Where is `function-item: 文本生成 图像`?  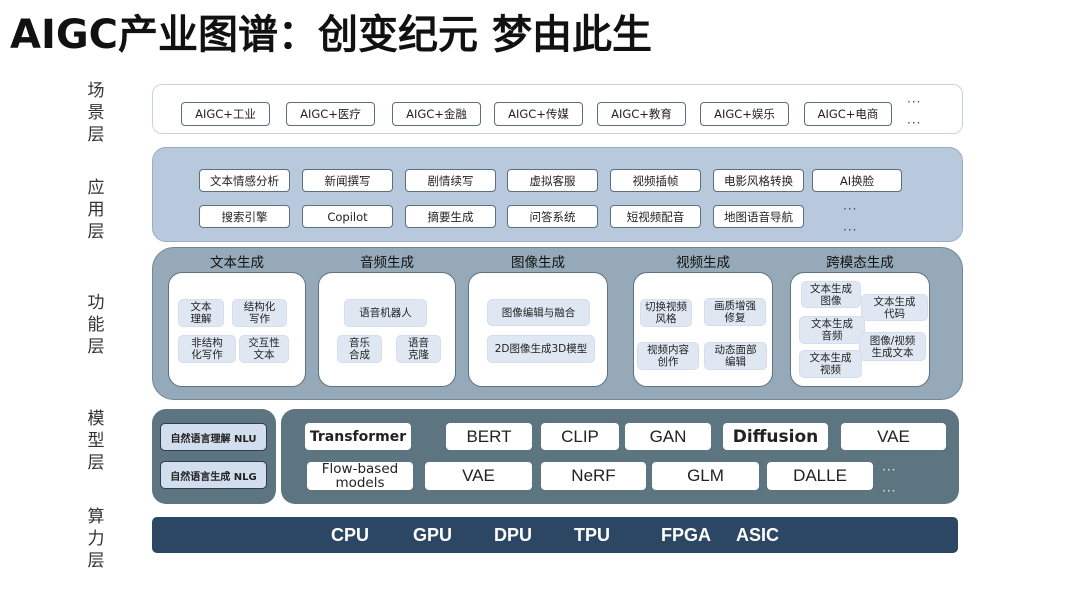 function-item: 文本生成 图像 is located at coordinates (831, 294).